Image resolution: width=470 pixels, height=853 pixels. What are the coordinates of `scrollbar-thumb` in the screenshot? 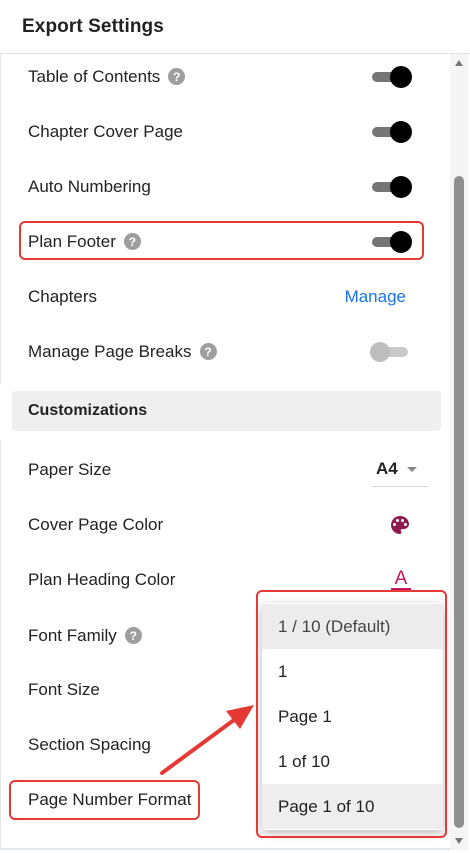 It's located at (459, 502).